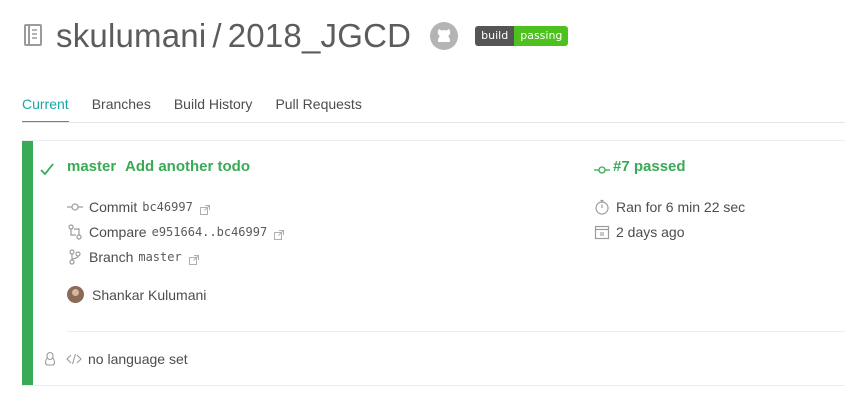  Describe the element at coordinates (495, 36) in the screenshot. I see `badge-label: build` at that location.